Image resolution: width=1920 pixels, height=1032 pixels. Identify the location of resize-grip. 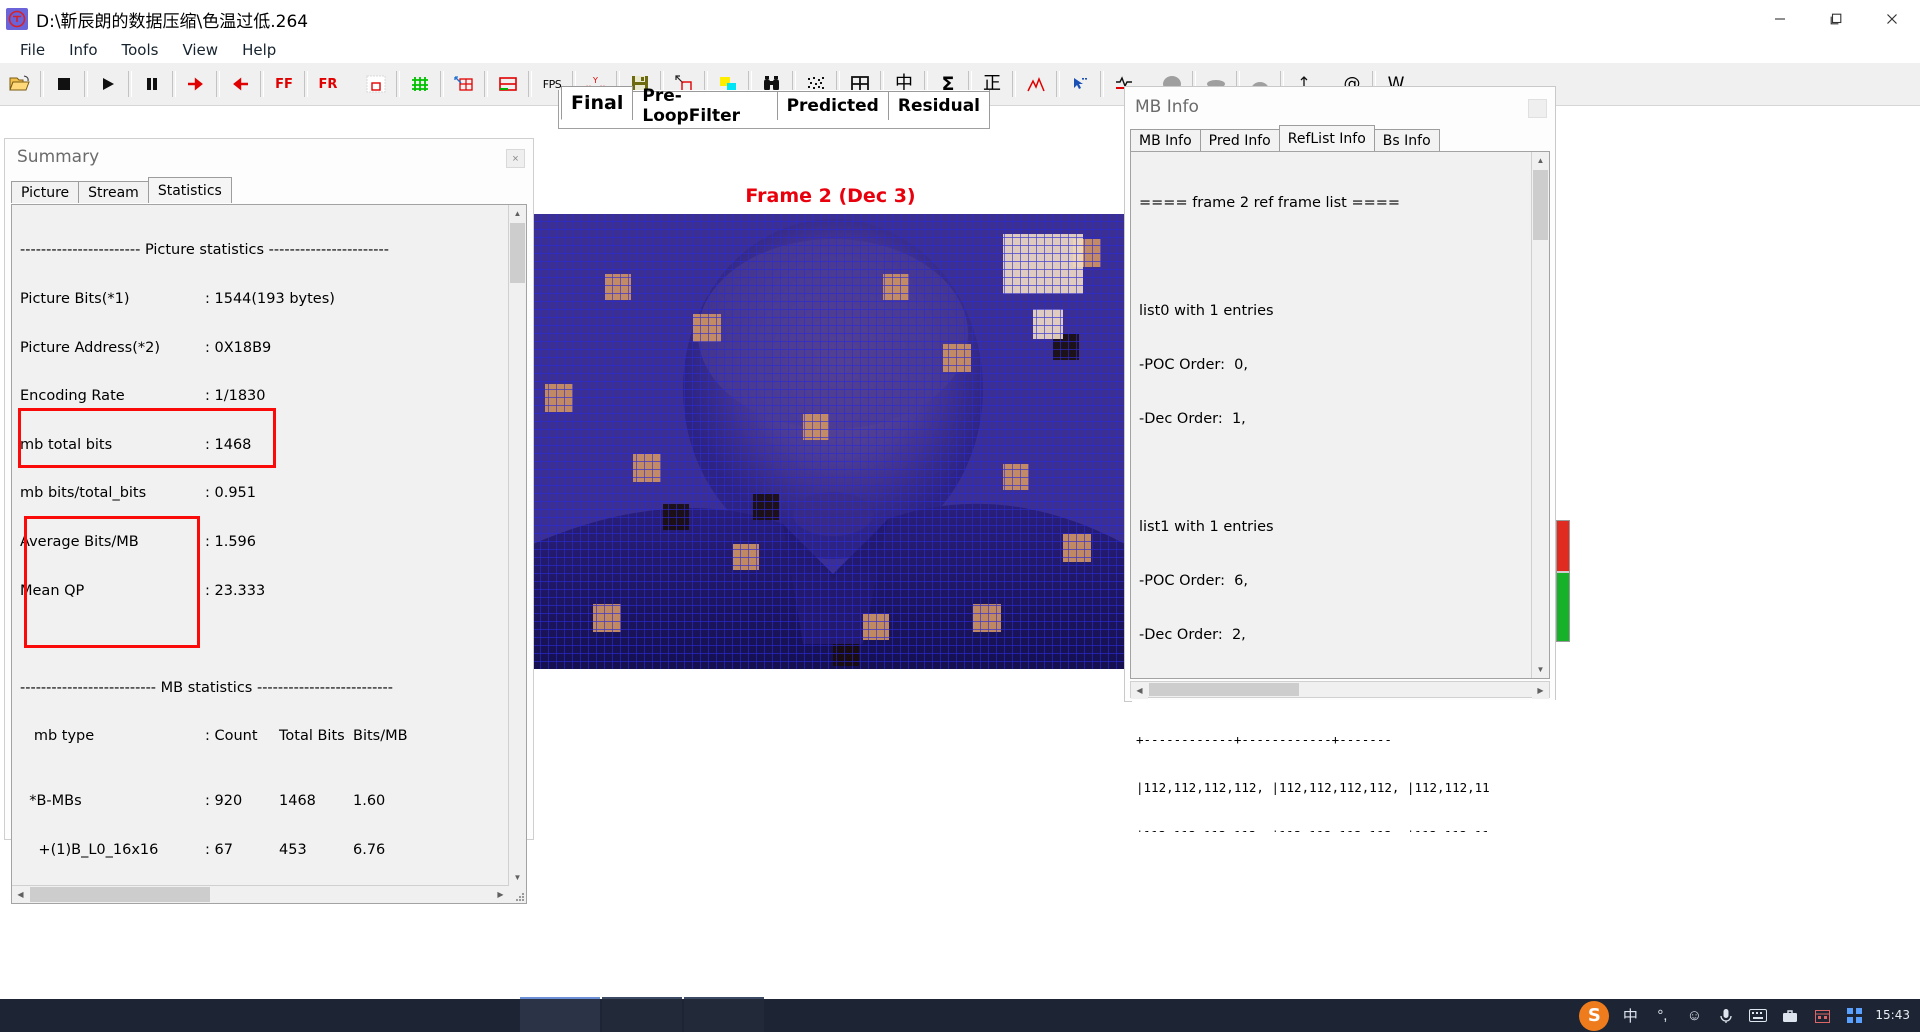
(517, 894).